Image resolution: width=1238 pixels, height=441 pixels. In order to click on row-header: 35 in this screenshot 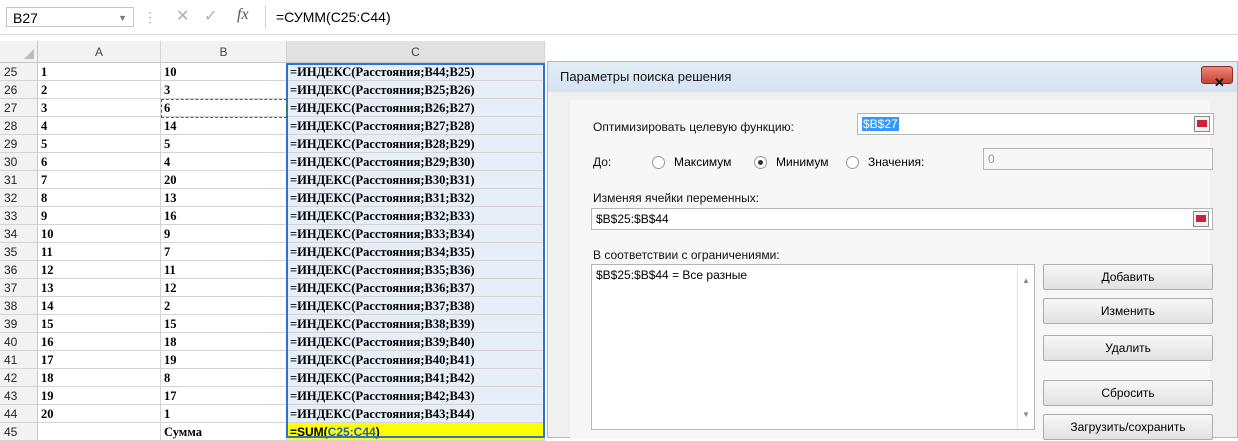, I will do `click(19, 252)`.